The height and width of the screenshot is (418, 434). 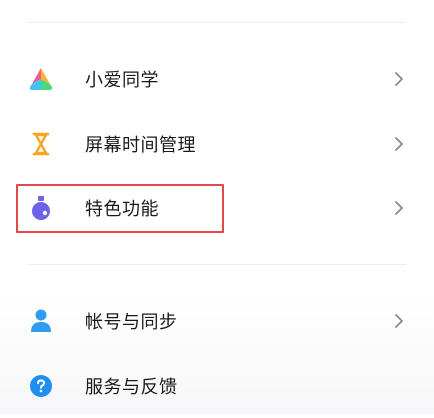 What do you see at coordinates (122, 209) in the screenshot?
I see `menu-item-label: 特色功能` at bounding box center [122, 209].